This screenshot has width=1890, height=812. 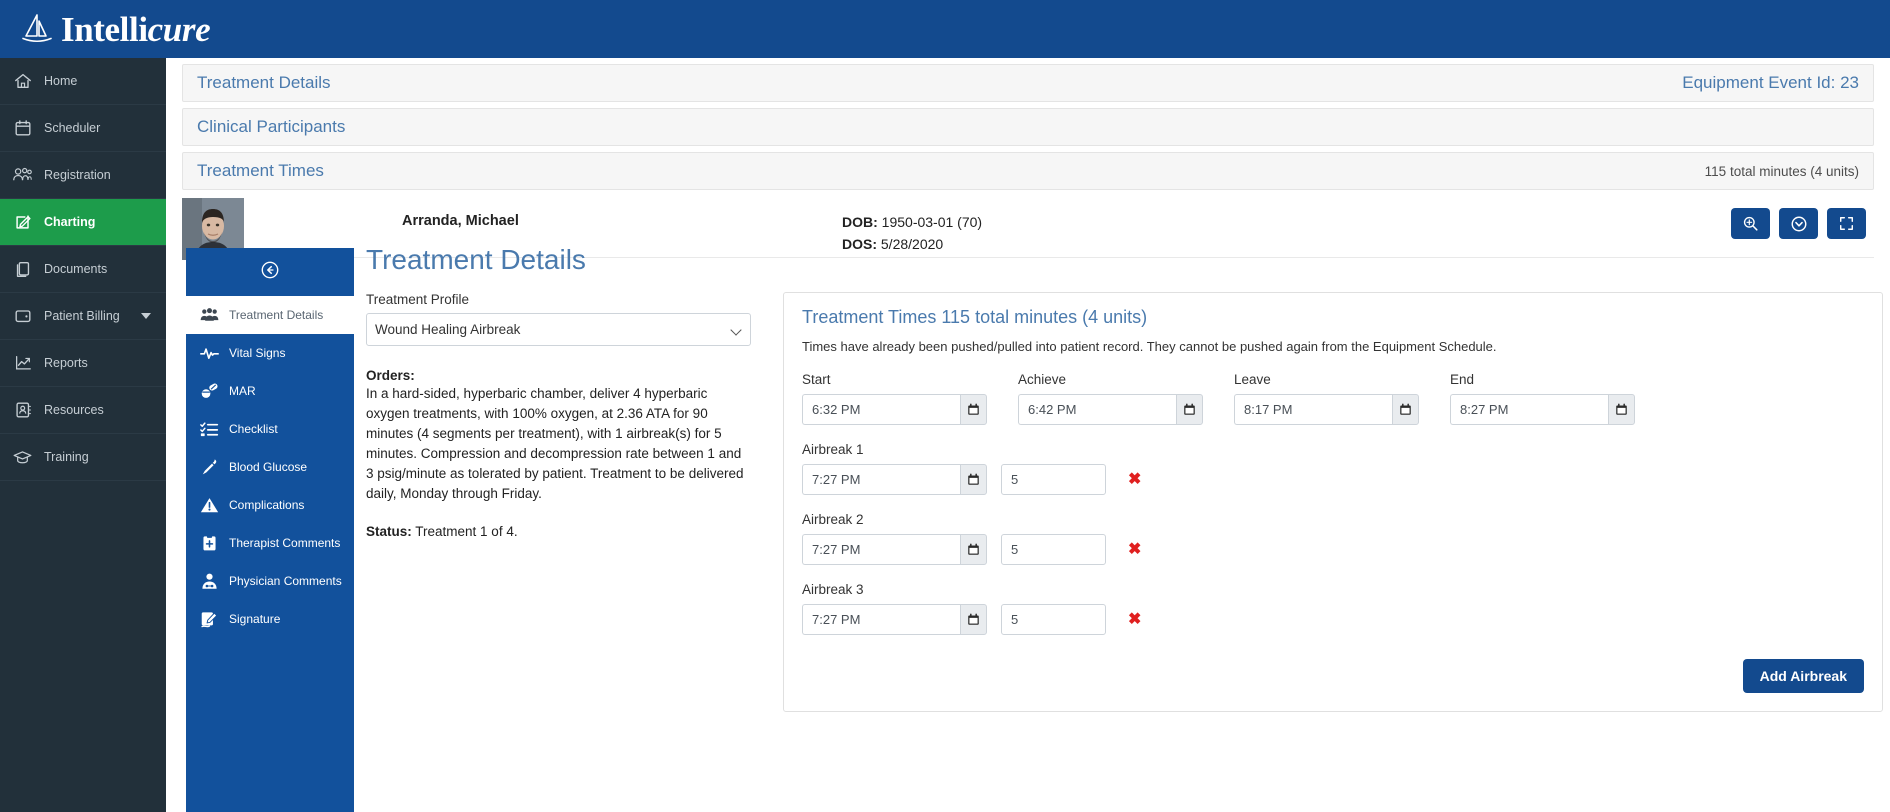 What do you see at coordinates (1134, 479) in the screenshot?
I see `airbreak-1-remove-icon: ✖` at bounding box center [1134, 479].